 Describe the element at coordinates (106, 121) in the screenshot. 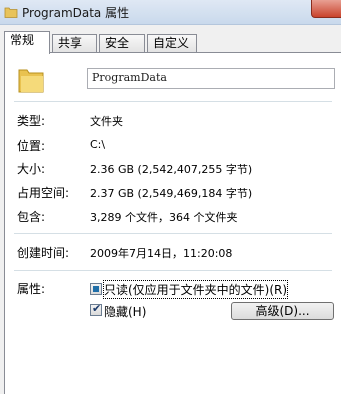

I see `type-value: 文件夹` at that location.